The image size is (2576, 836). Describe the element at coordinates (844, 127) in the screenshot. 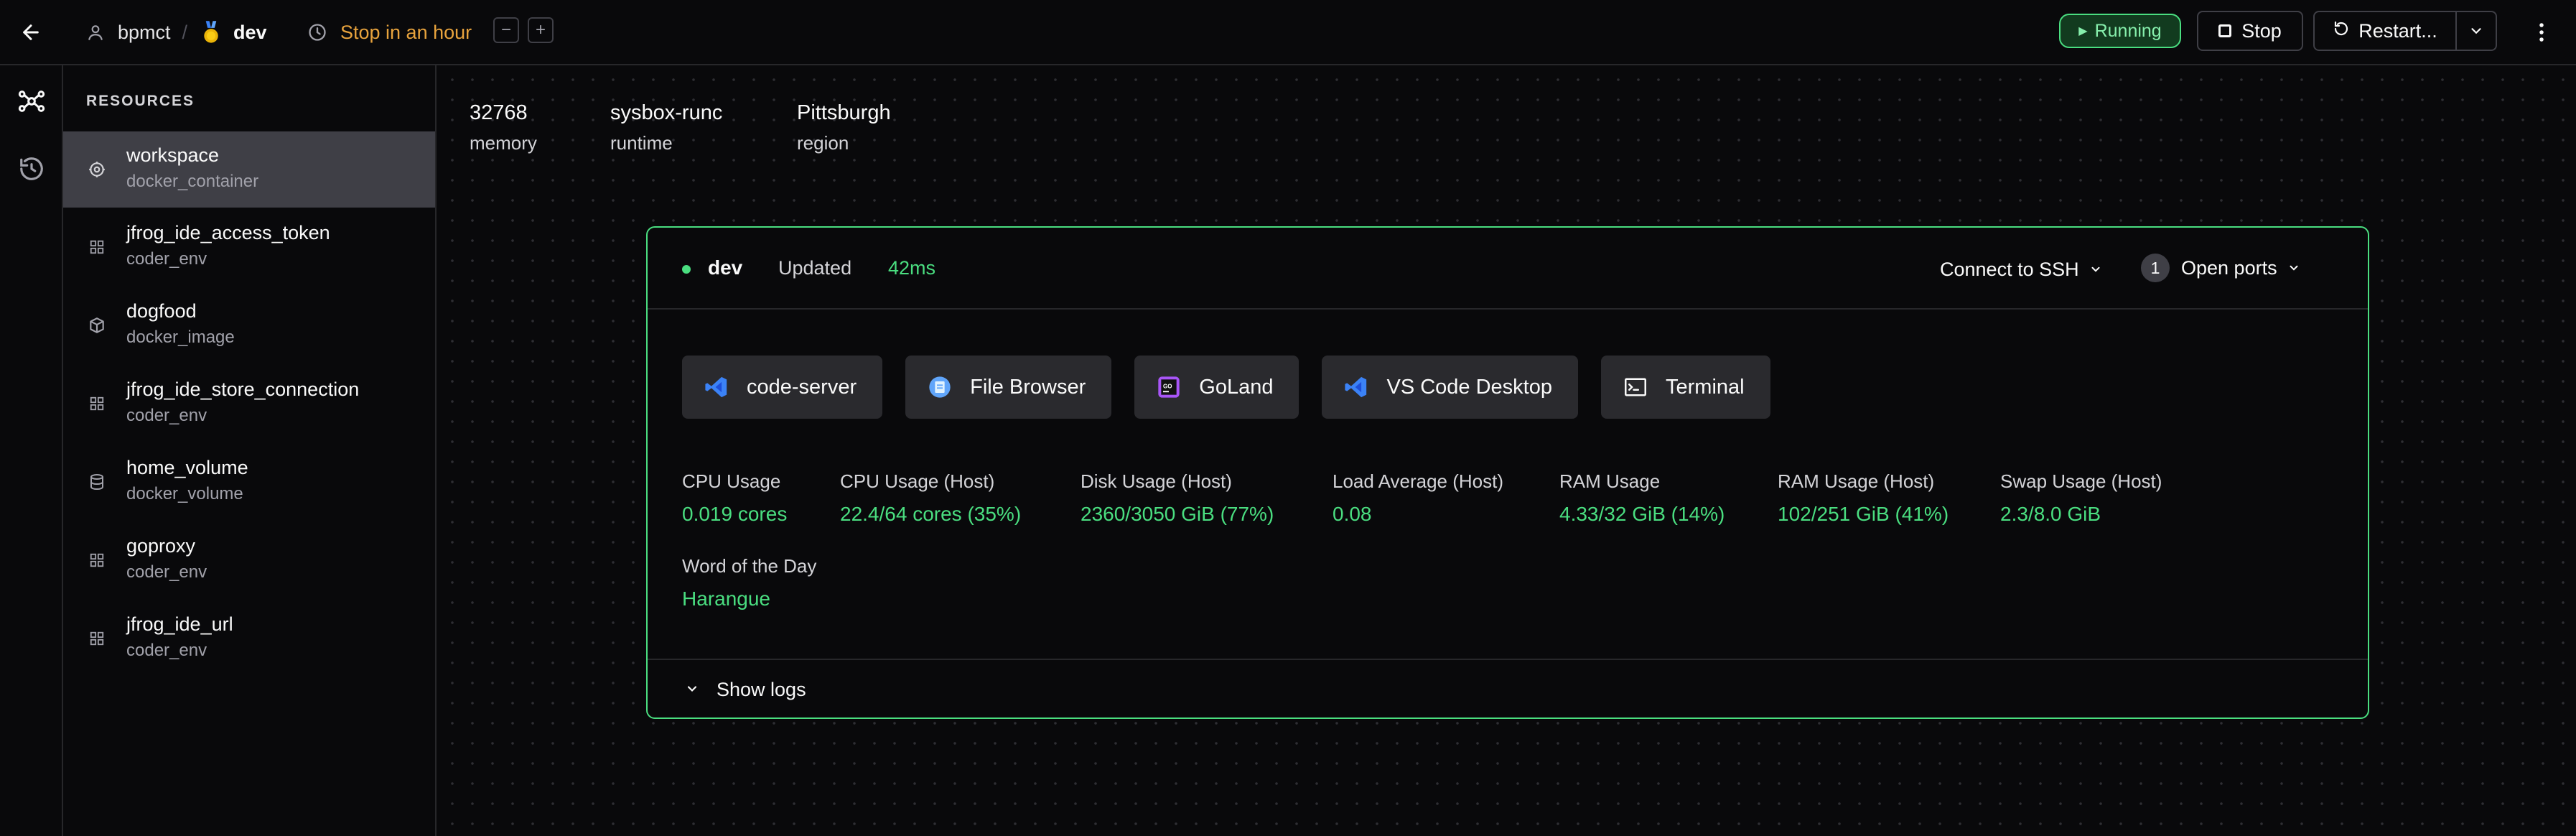

I see `resource-meta-region: Pittsburgh region` at that location.